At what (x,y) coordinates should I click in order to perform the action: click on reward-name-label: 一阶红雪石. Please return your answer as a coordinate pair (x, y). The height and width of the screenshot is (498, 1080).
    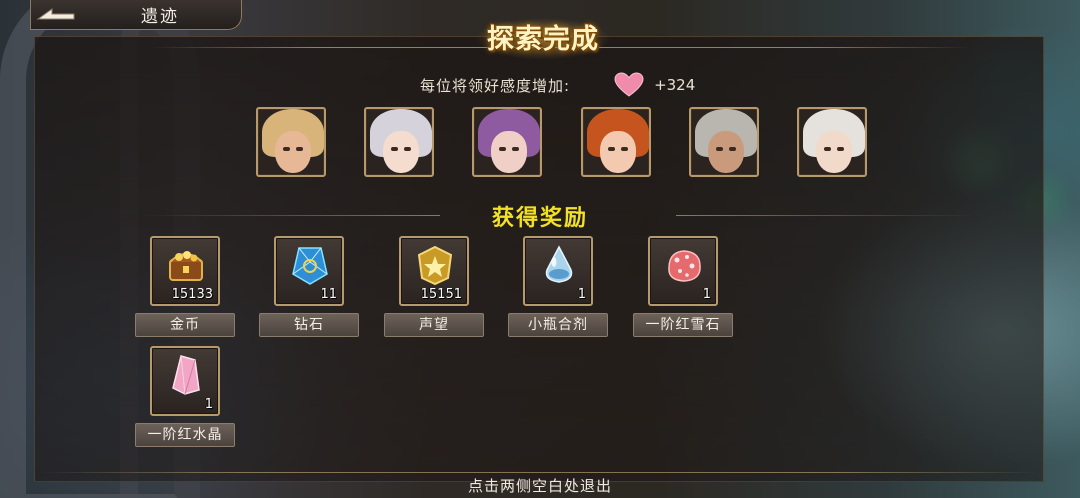
    Looking at the image, I should click on (683, 325).